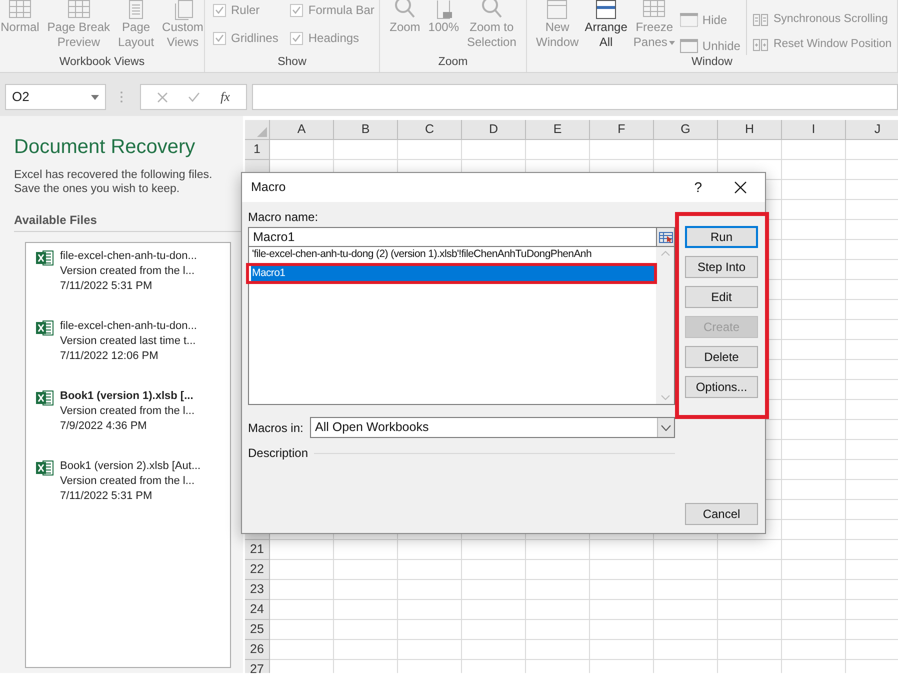 This screenshot has height=674, width=898. I want to click on dialog-button: Delete, so click(721, 357).